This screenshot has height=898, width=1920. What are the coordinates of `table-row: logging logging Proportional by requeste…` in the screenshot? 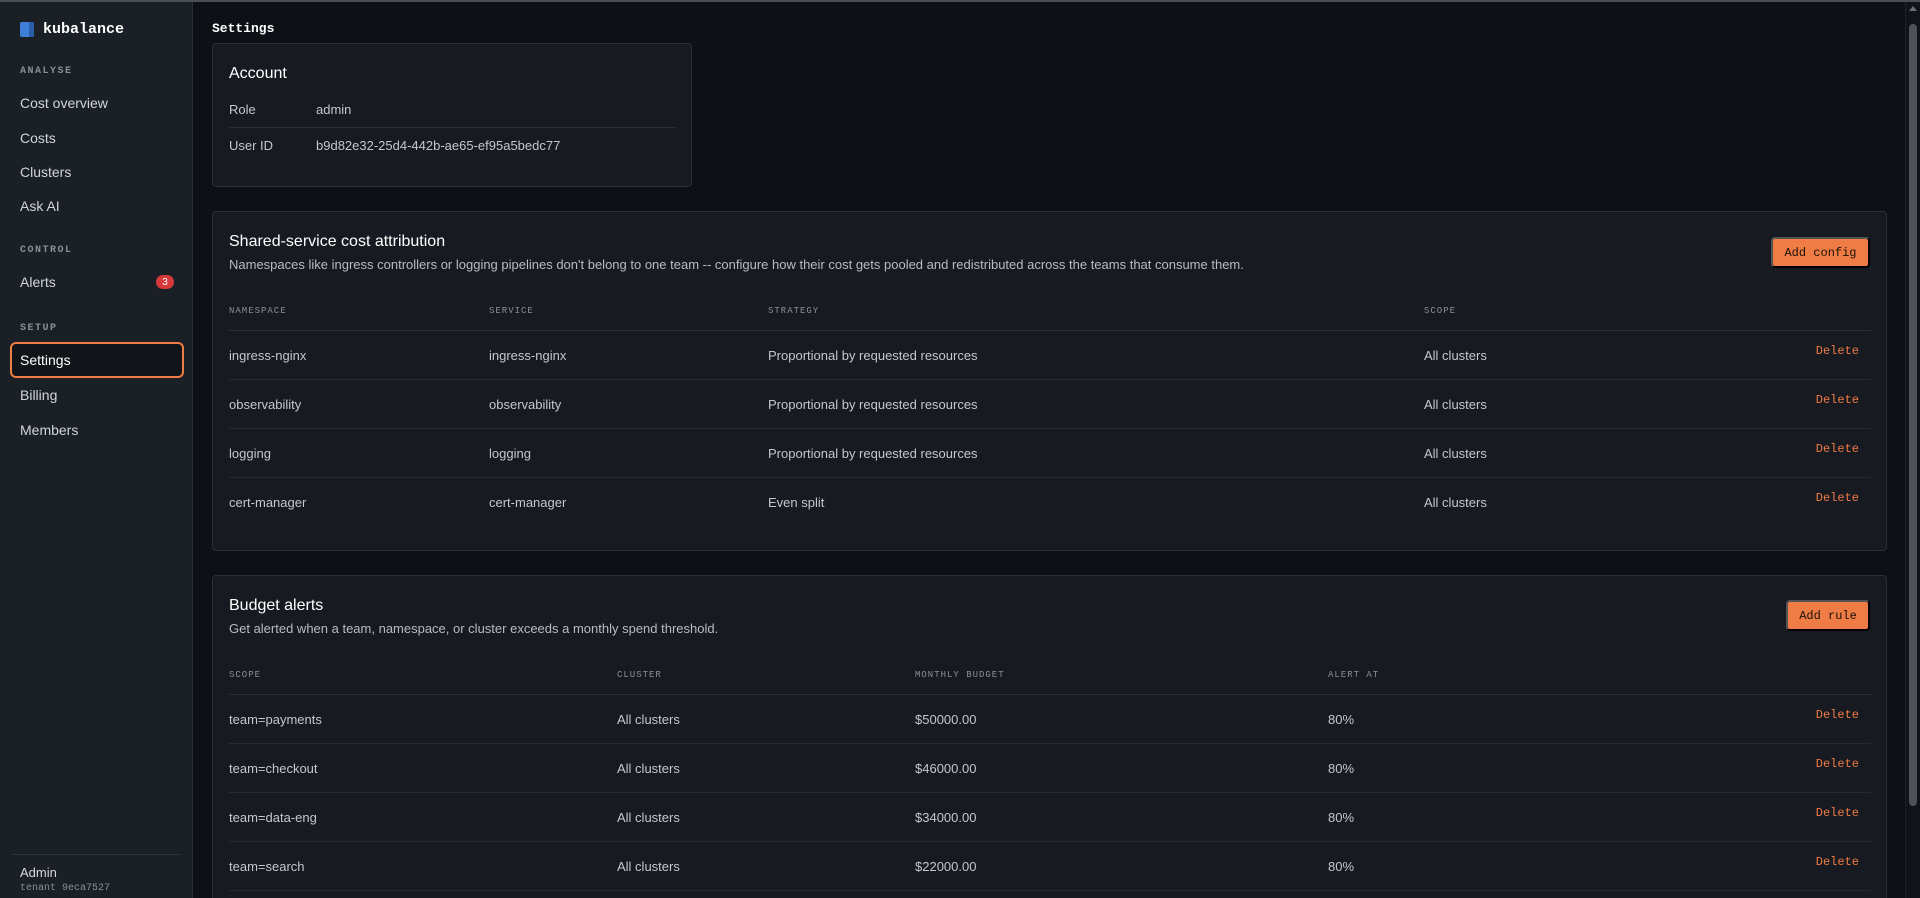 It's located at (1050, 453).